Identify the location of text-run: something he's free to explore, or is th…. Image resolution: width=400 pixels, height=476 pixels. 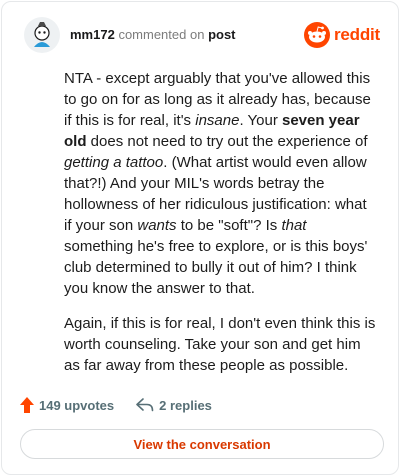
(216, 267).